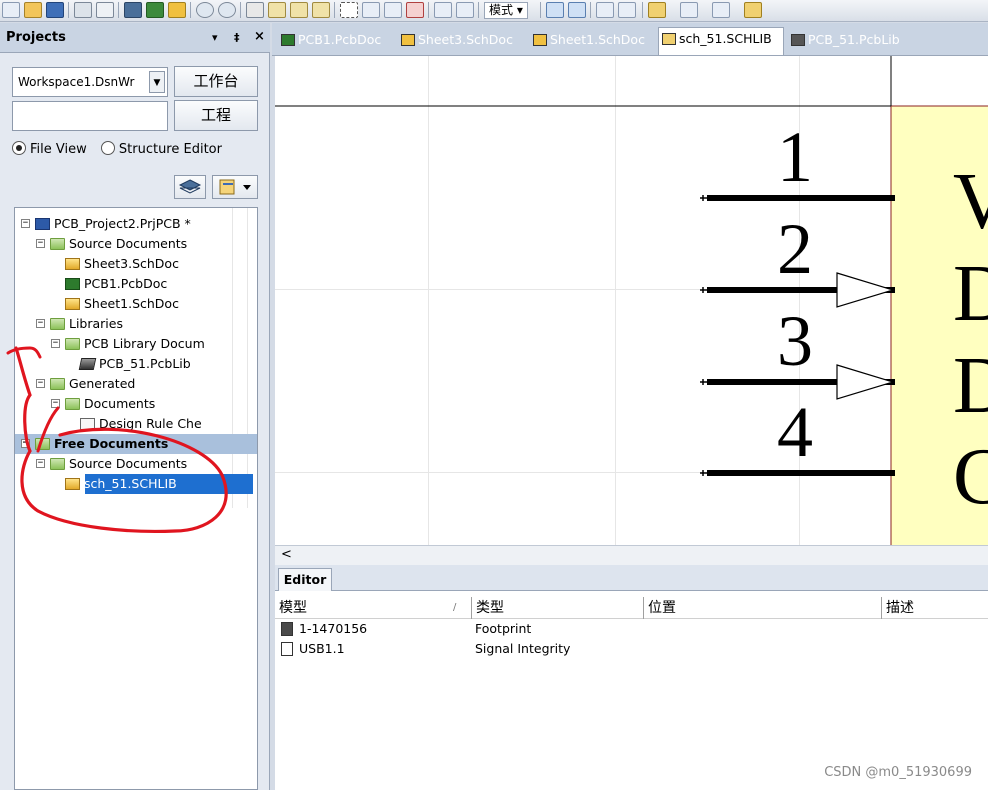  What do you see at coordinates (136, 304) in the screenshot?
I see `tree-item: Sheet1.SchDoc` at bounding box center [136, 304].